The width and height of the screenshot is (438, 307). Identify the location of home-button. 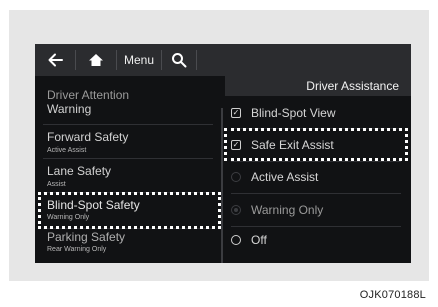
(96, 60).